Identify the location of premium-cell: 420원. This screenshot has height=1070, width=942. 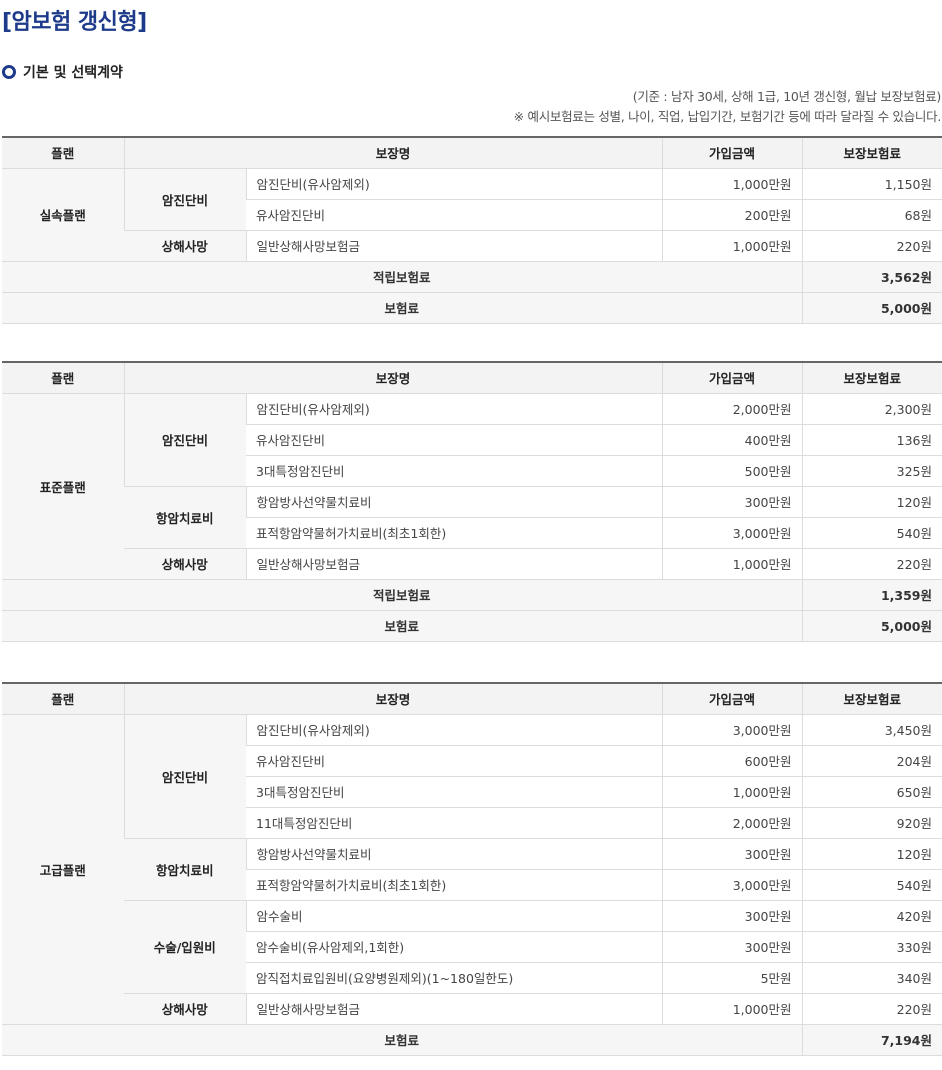
(871, 916).